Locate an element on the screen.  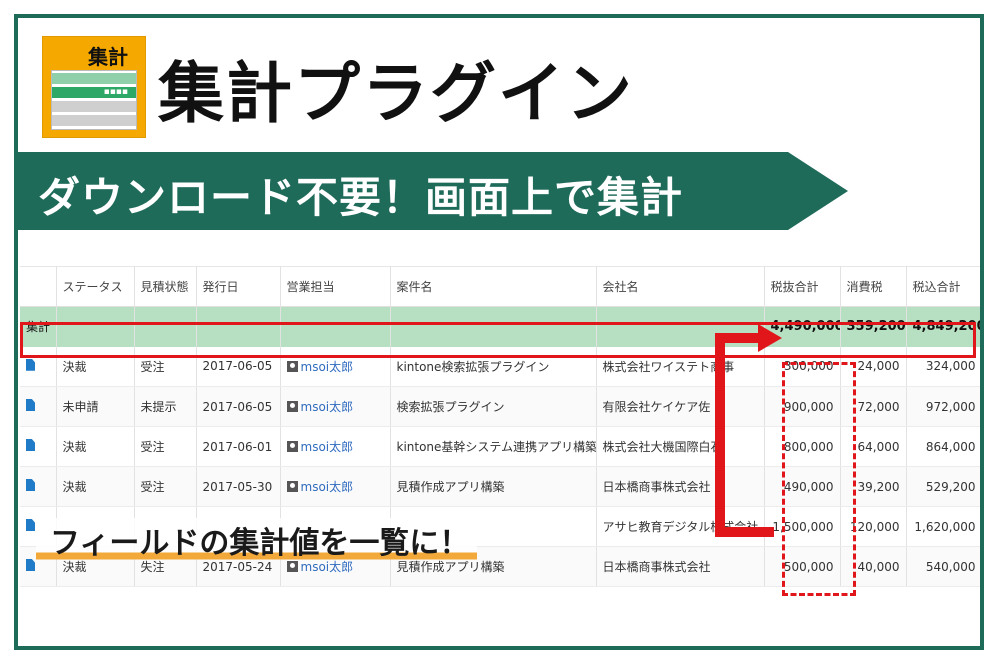
column-header is located at coordinates (38, 286).